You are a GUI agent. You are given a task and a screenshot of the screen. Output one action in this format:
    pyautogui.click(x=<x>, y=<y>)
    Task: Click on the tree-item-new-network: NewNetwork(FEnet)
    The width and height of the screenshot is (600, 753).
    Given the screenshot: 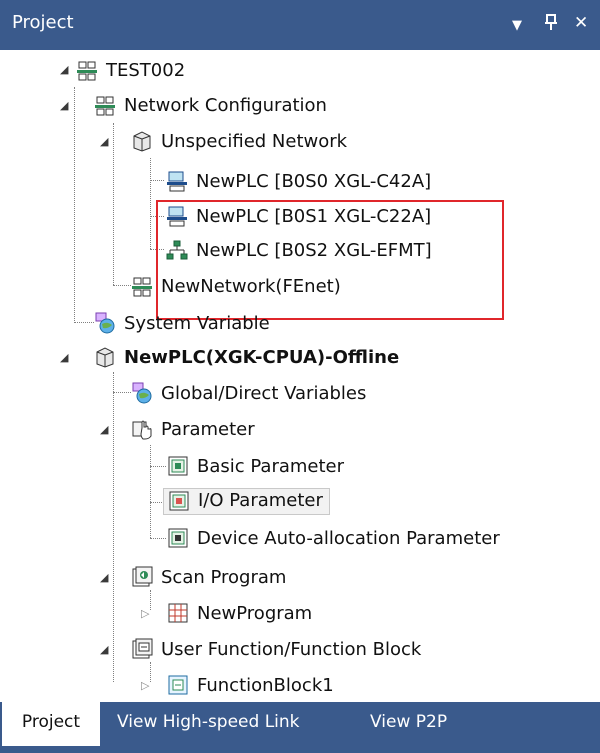 What is the action you would take?
    pyautogui.click(x=236, y=286)
    